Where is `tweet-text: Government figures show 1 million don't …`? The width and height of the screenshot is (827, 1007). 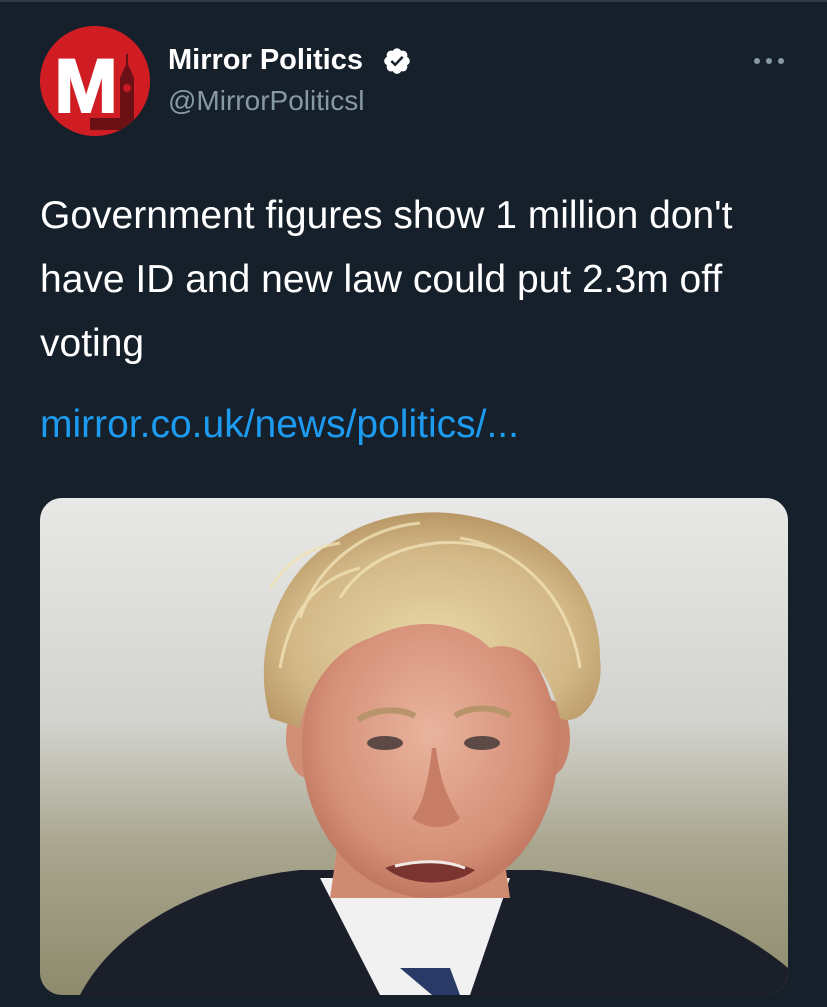 tweet-text: Government figures show 1 million don't … is located at coordinates (386, 279).